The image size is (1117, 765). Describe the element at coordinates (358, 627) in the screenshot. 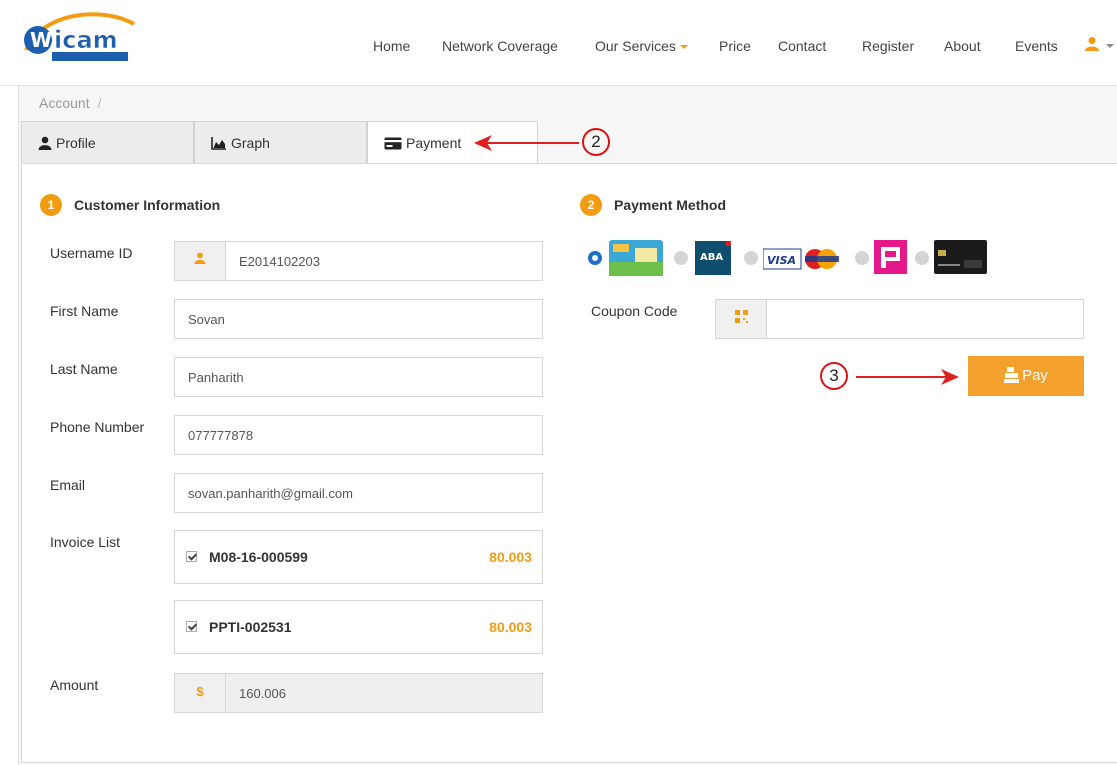

I see `invoice-item: PPTI-002531 80.003` at that location.